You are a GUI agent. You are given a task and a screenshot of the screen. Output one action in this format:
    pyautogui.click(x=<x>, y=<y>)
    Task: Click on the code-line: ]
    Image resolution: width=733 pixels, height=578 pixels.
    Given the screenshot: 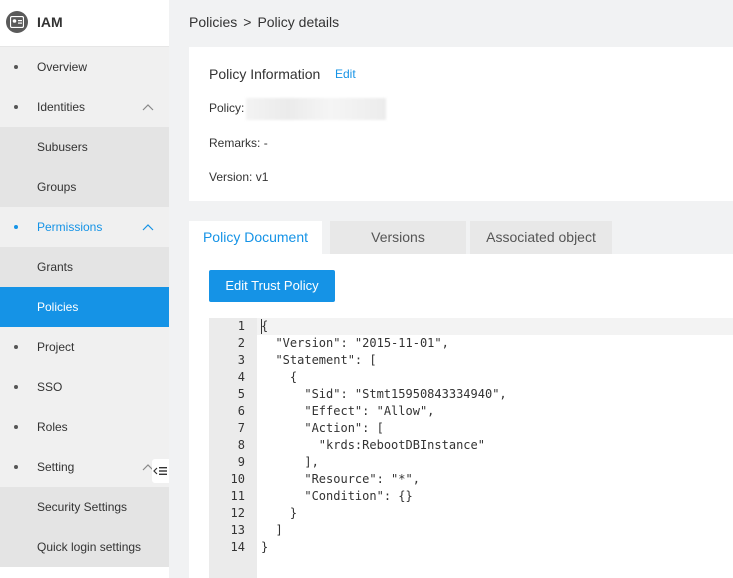 What is the action you would take?
    pyautogui.click(x=272, y=530)
    